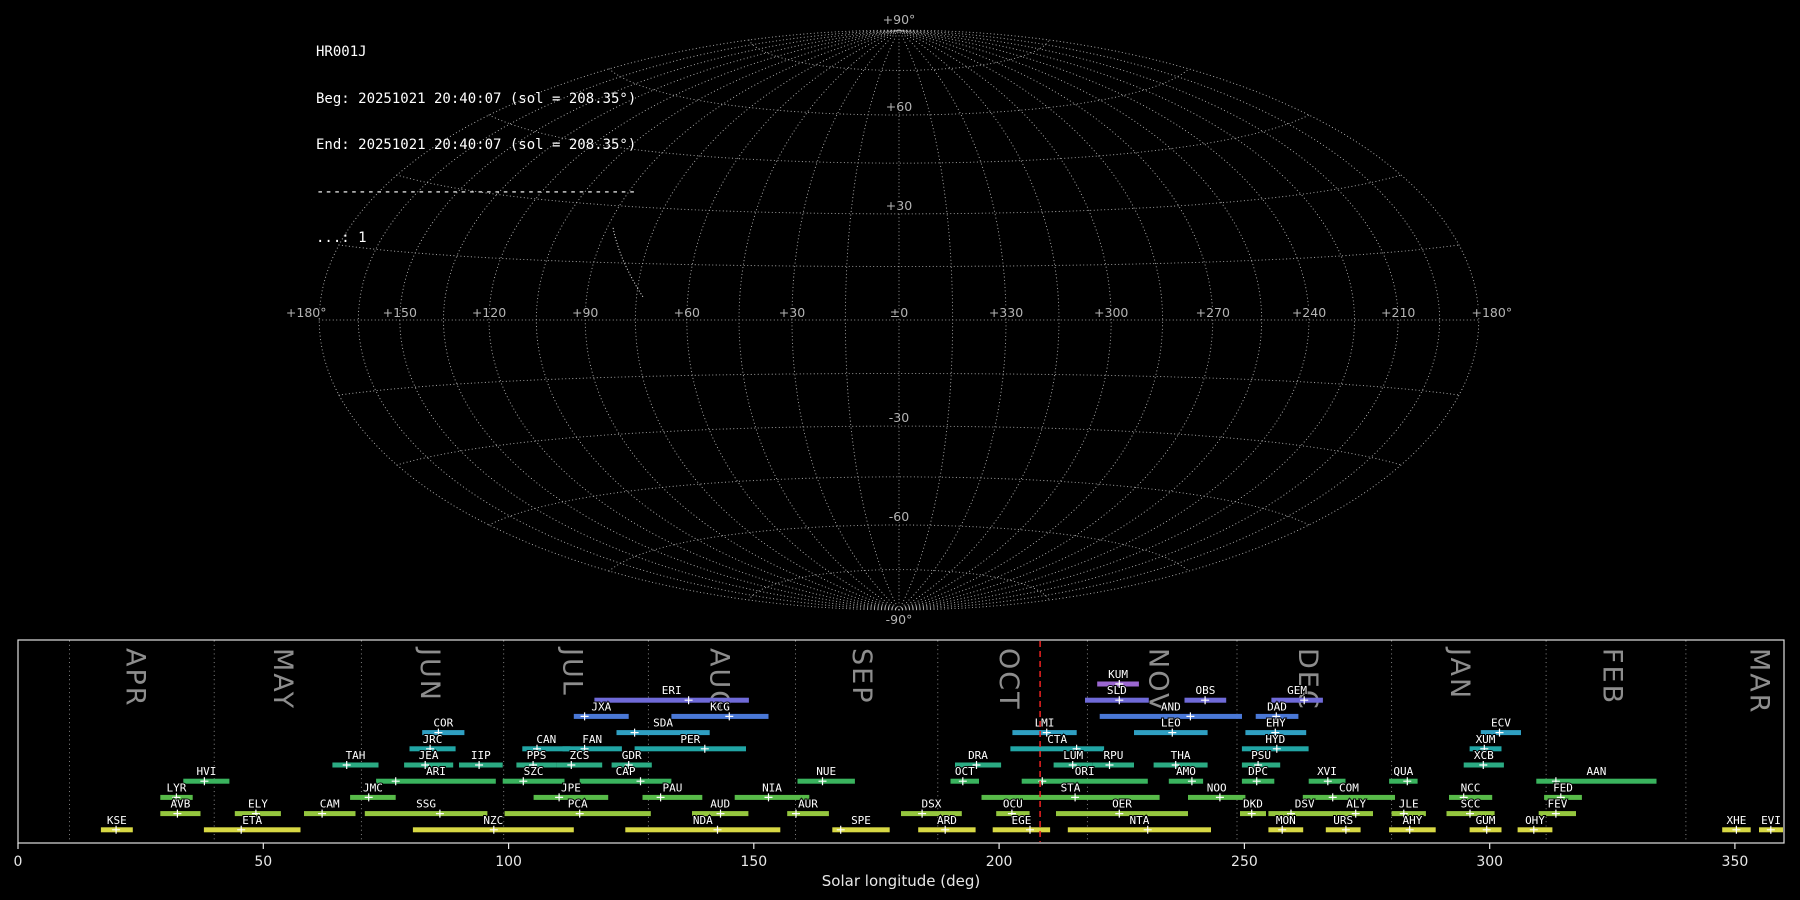  Describe the element at coordinates (1398, 312) in the screenshot. I see `sky-lon-label: +210` at that location.